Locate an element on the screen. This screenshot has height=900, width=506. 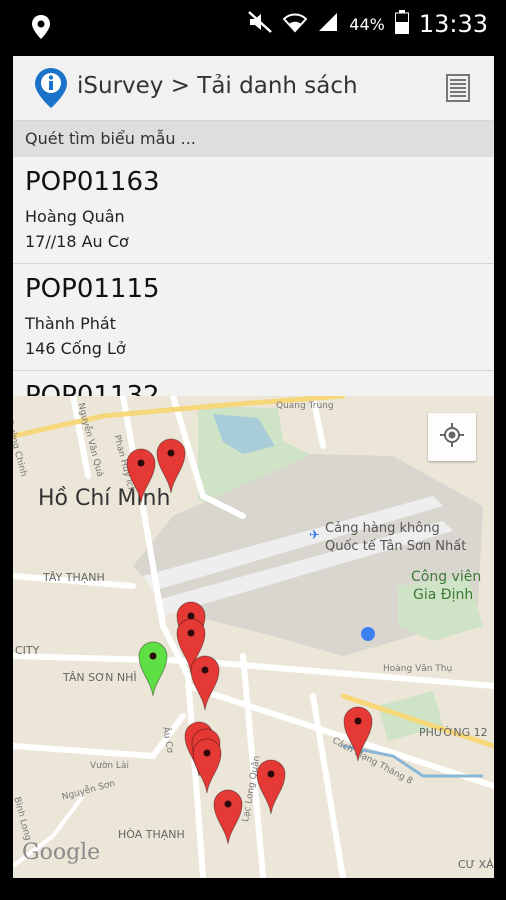
map-marker-selected is located at coordinates (153, 669).